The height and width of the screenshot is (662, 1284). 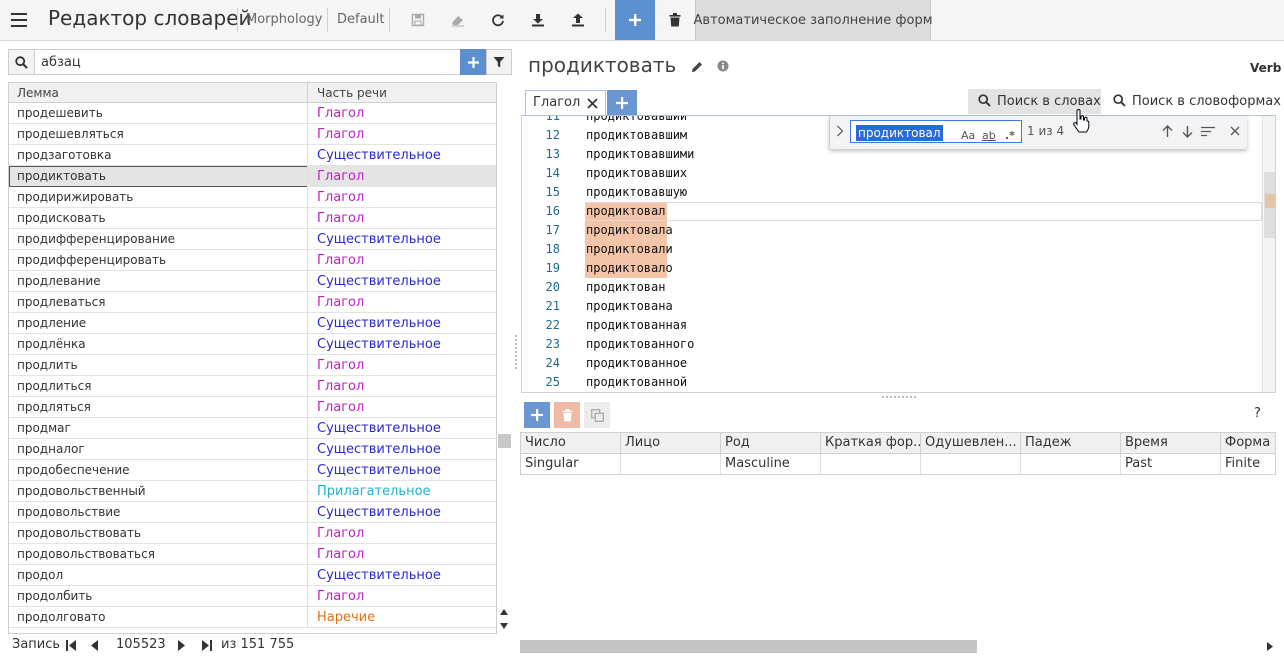 What do you see at coordinates (181, 645) in the screenshot?
I see `next-record-icon` at bounding box center [181, 645].